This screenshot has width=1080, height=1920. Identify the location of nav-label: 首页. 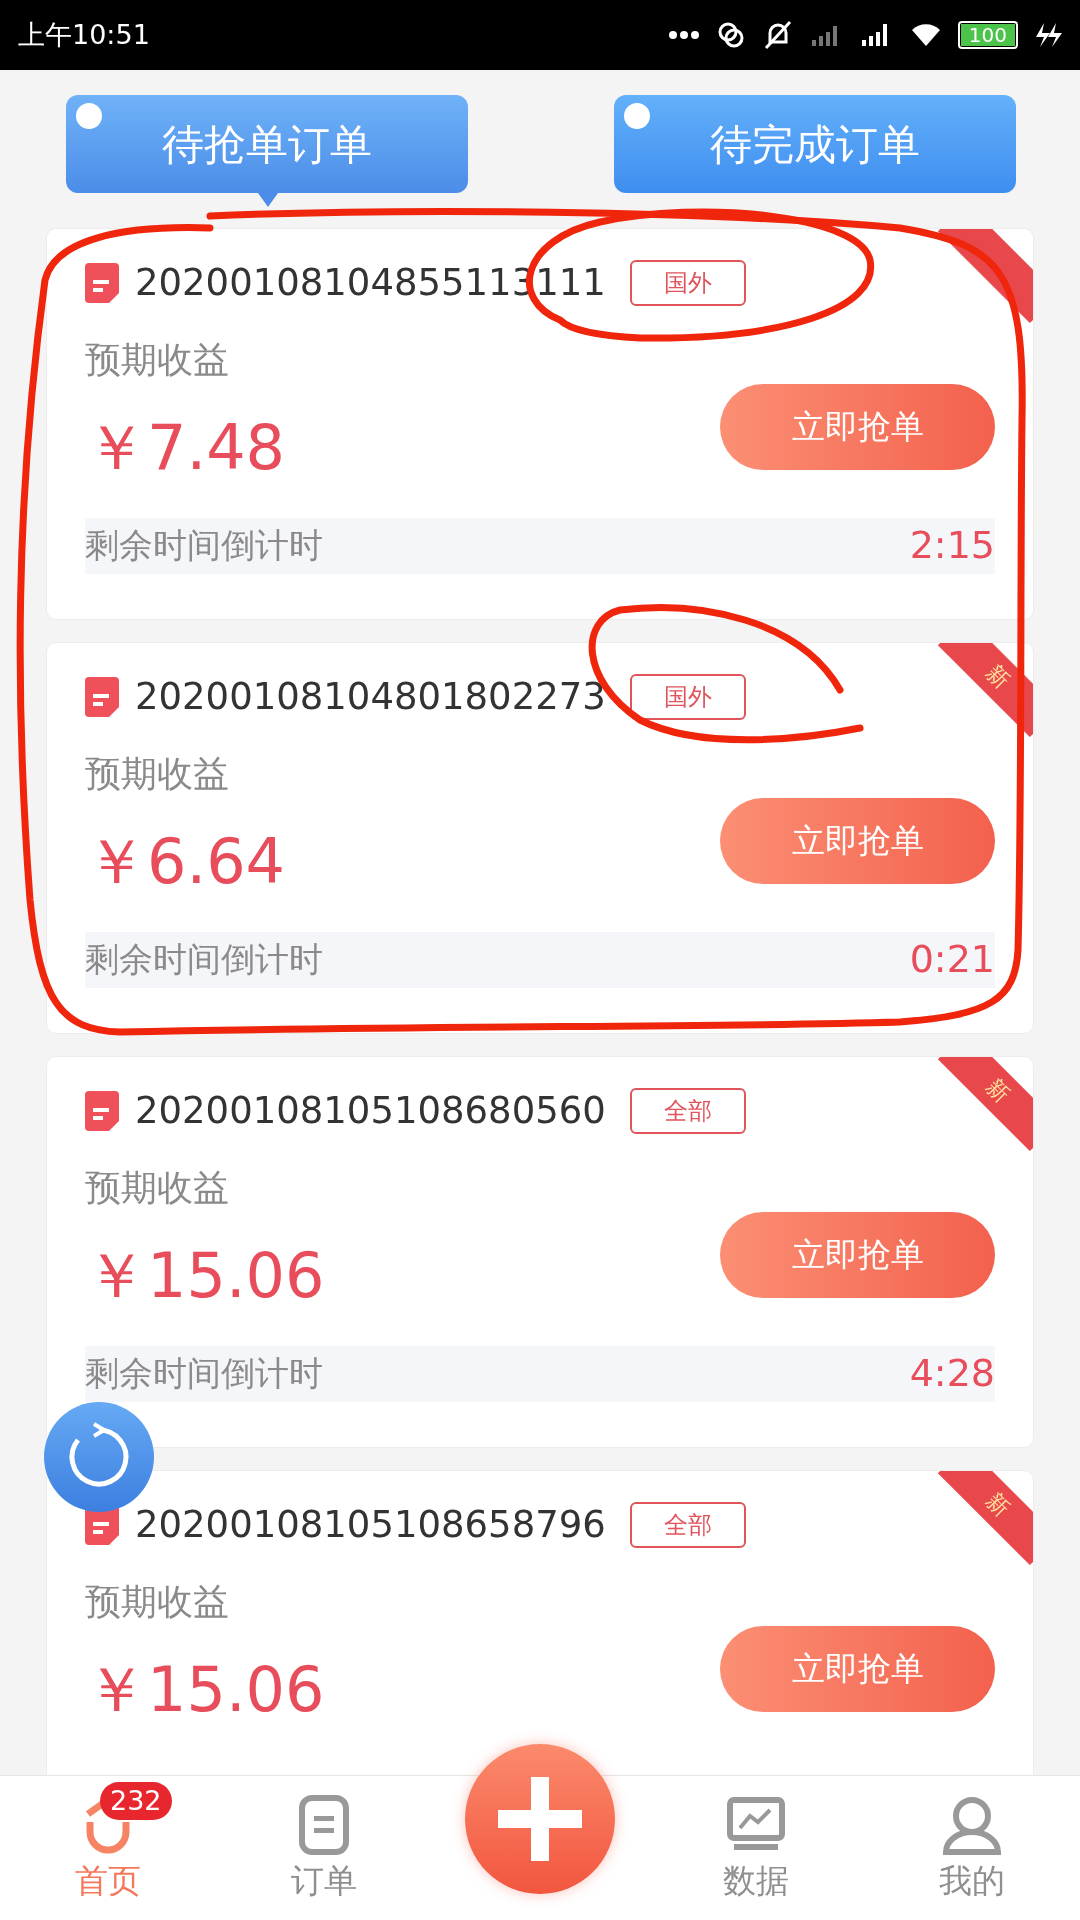
(108, 1881).